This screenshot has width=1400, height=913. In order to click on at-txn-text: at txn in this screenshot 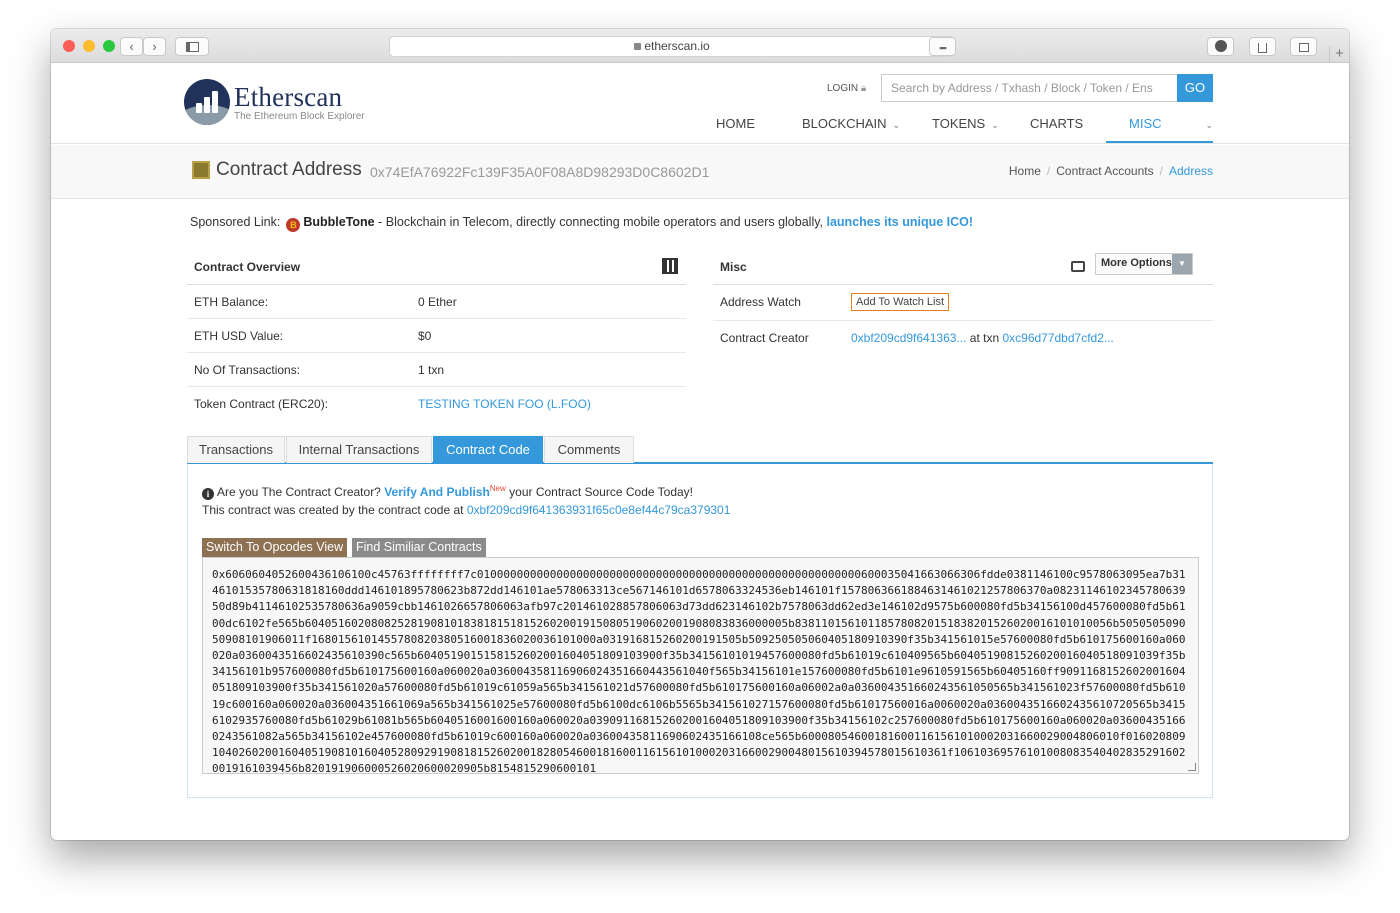, I will do `click(984, 338)`.